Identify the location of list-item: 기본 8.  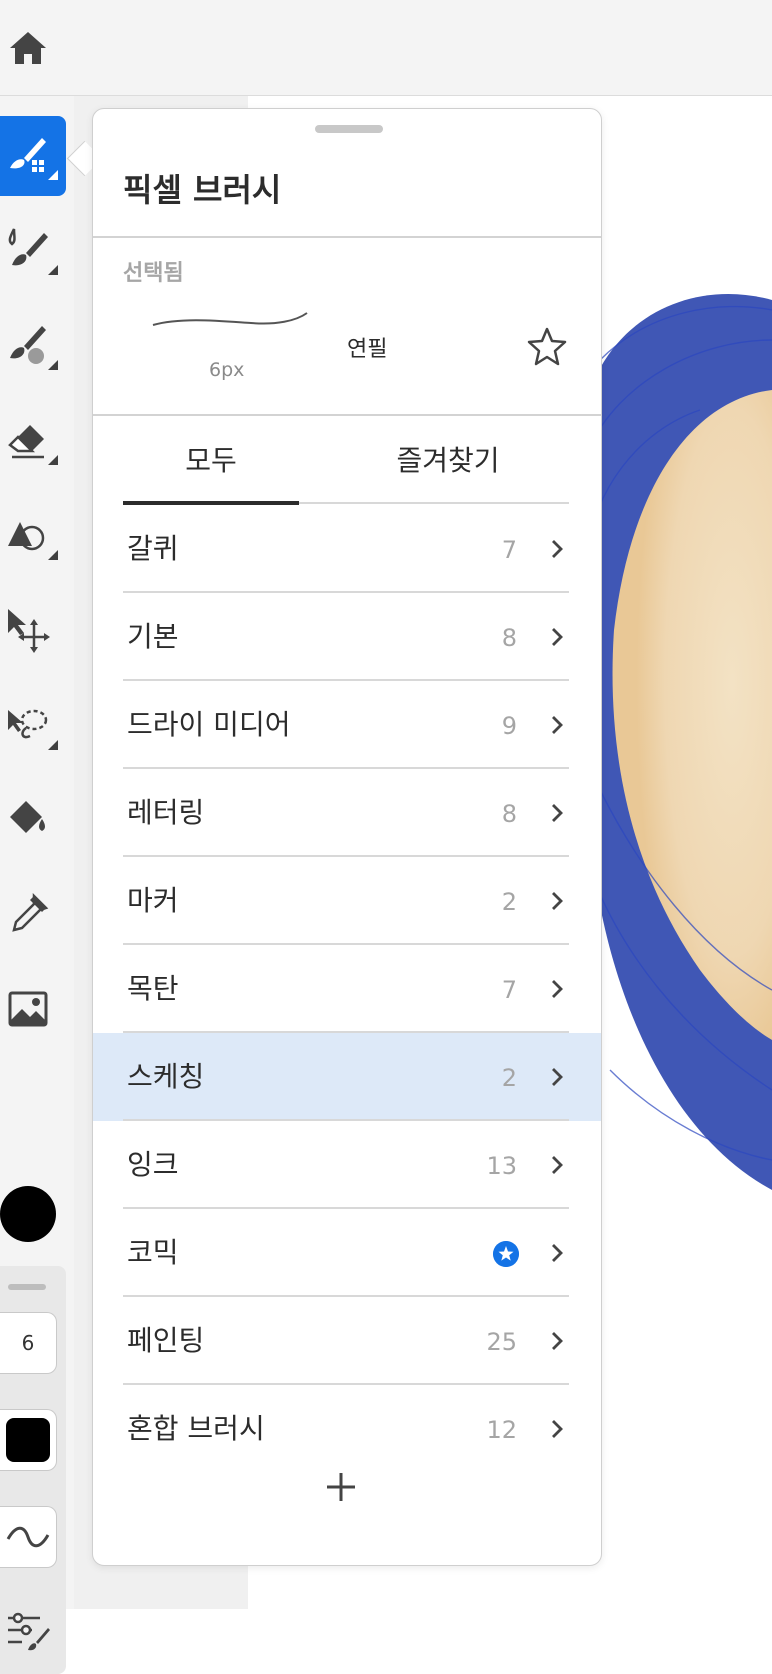
(347, 637).